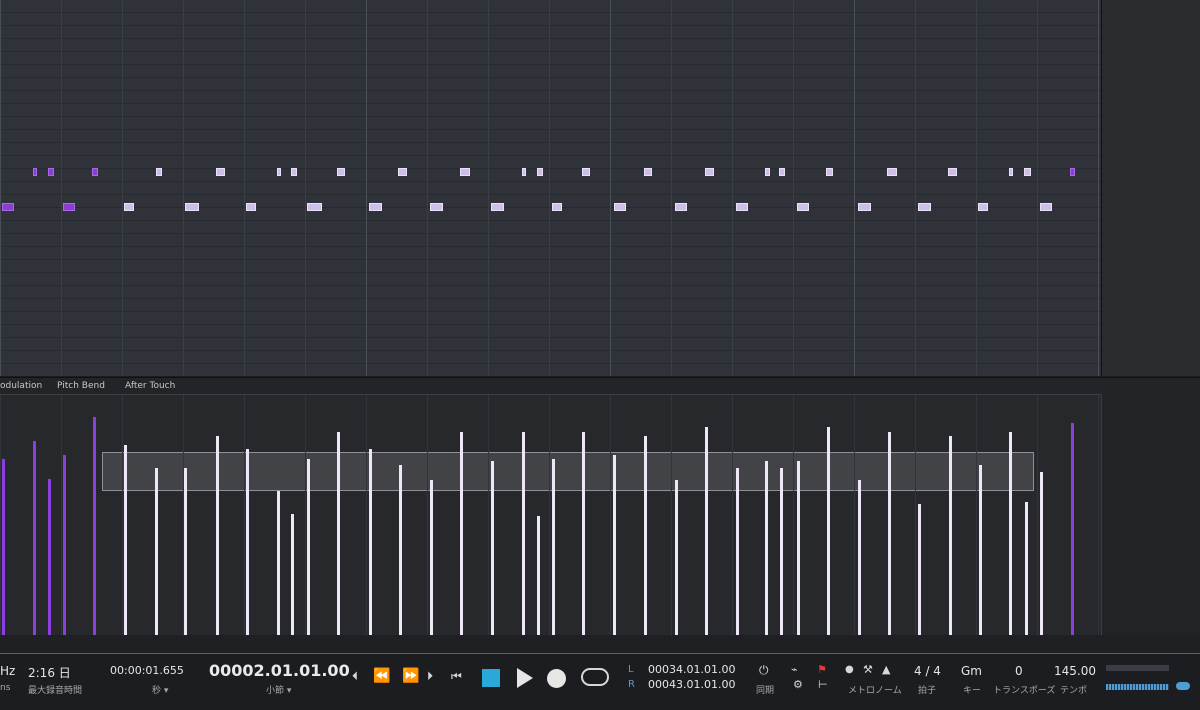 The width and height of the screenshot is (1200, 710). What do you see at coordinates (794, 669) in the screenshot?
I see `punch-icon: ⌁` at bounding box center [794, 669].